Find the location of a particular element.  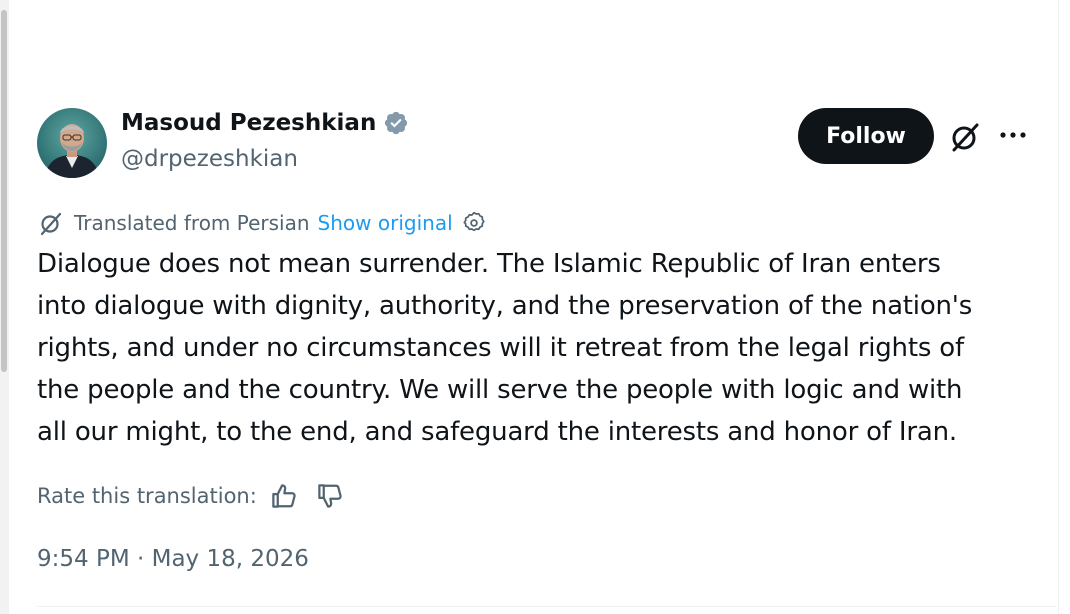

translated-from-label: Translated from Persian is located at coordinates (192, 223).